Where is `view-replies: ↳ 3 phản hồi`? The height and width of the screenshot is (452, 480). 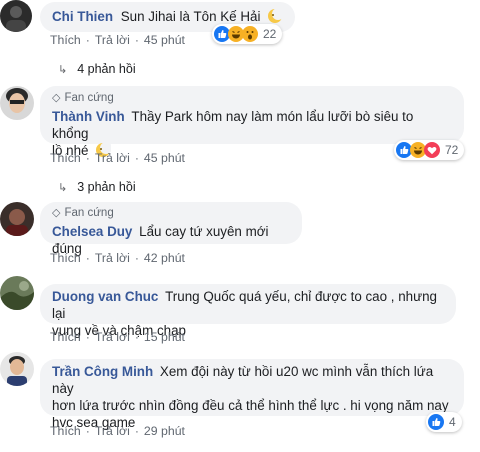 view-replies: ↳ 3 phản hồi is located at coordinates (97, 187).